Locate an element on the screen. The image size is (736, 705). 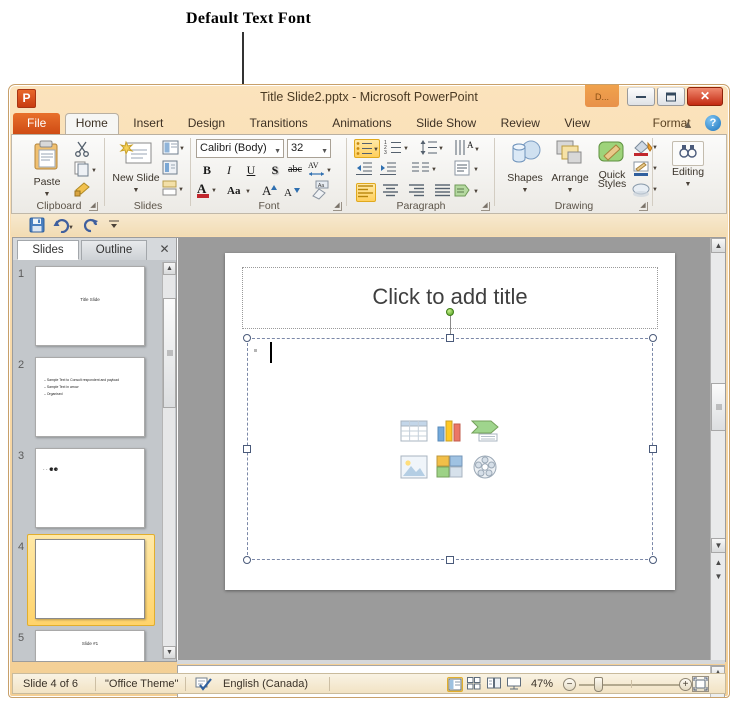
font-size-combo: 32 ▼ is located at coordinates (309, 148).